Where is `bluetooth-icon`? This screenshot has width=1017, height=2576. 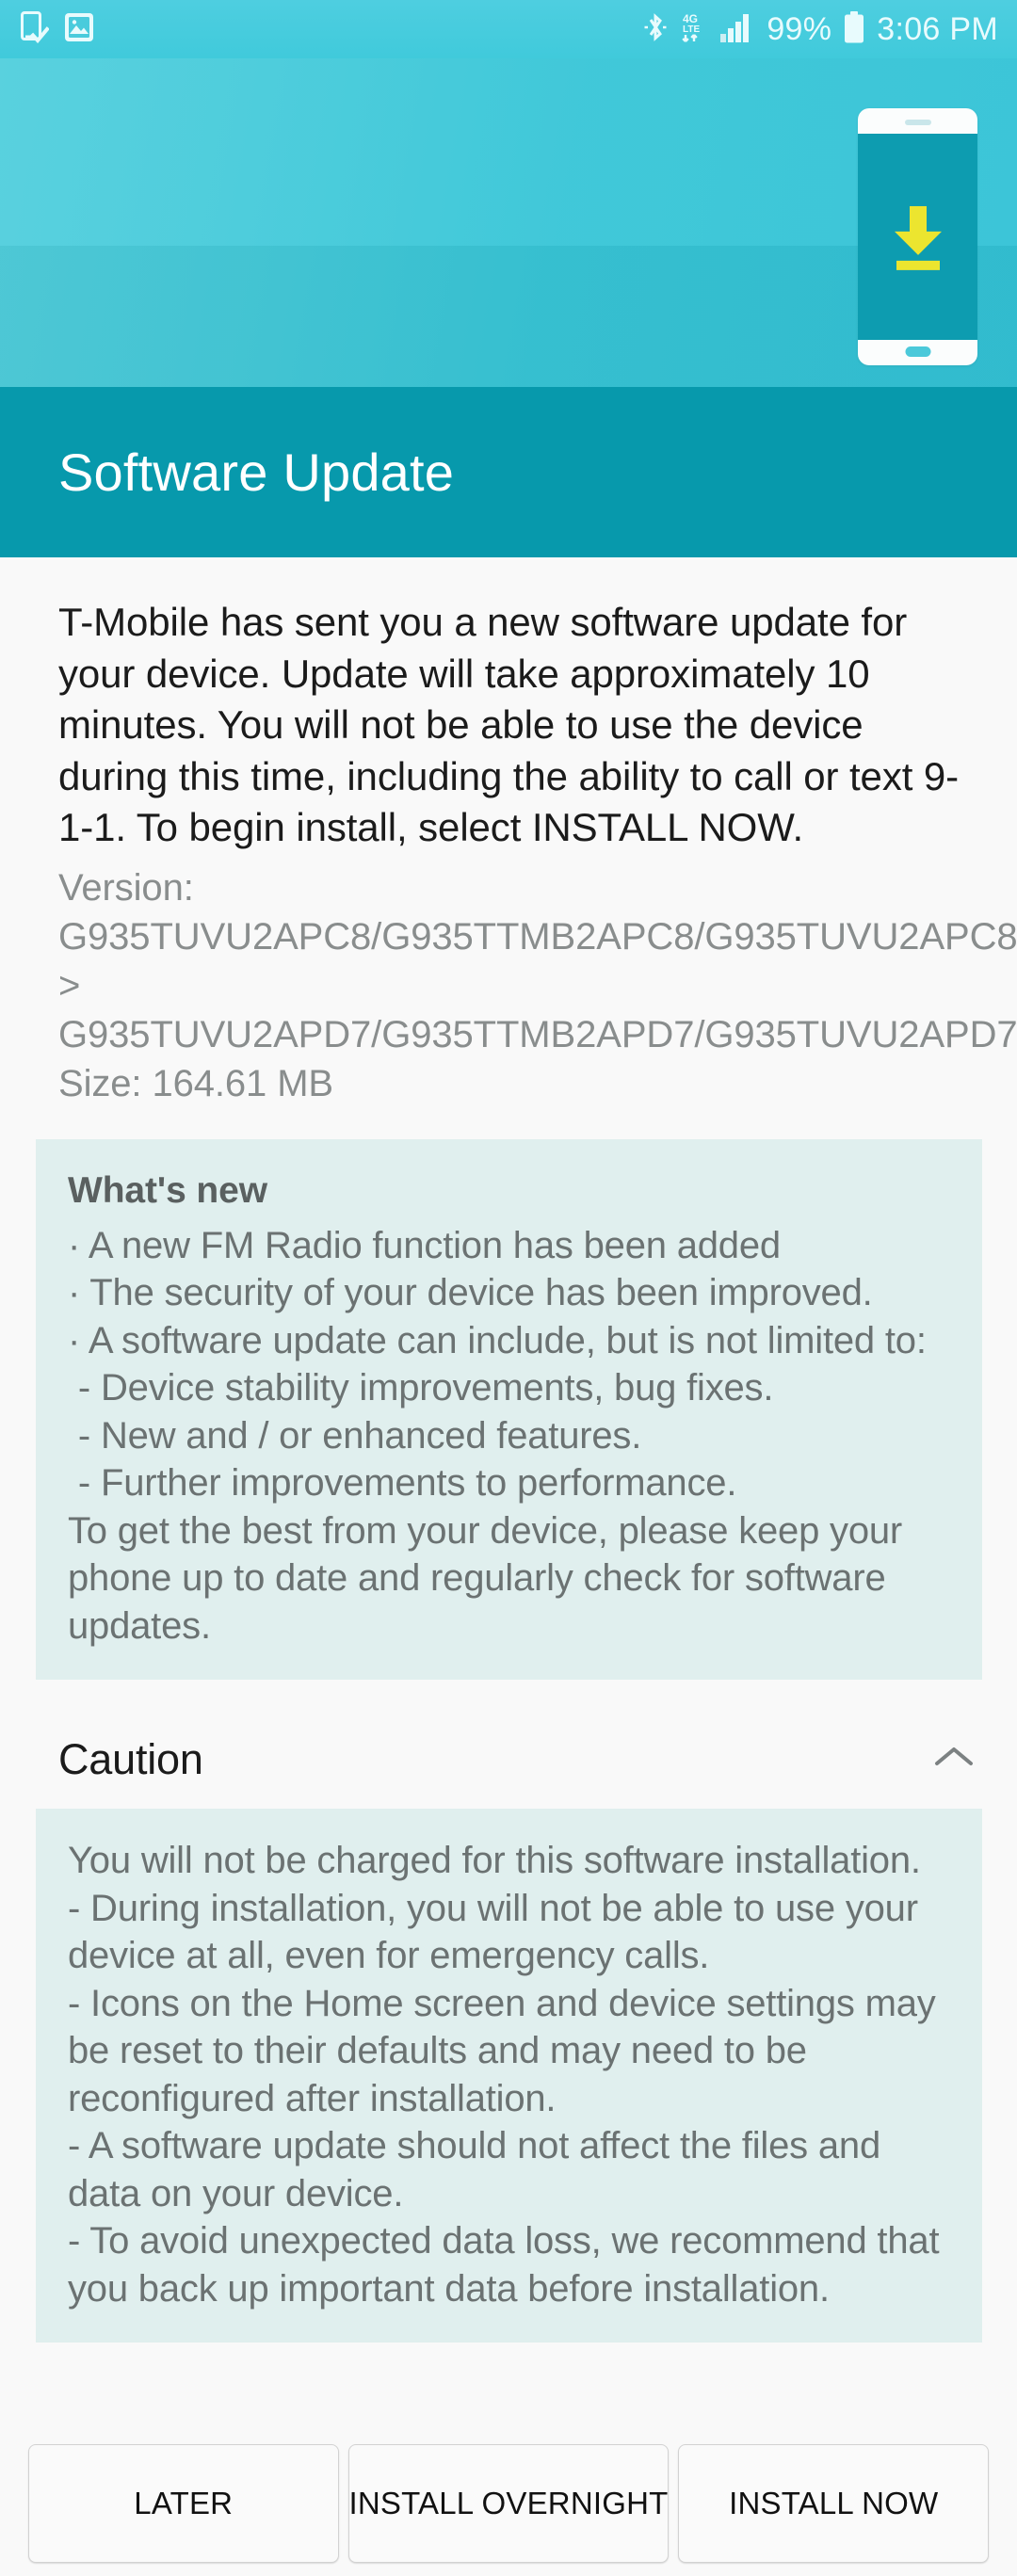 bluetooth-icon is located at coordinates (655, 29).